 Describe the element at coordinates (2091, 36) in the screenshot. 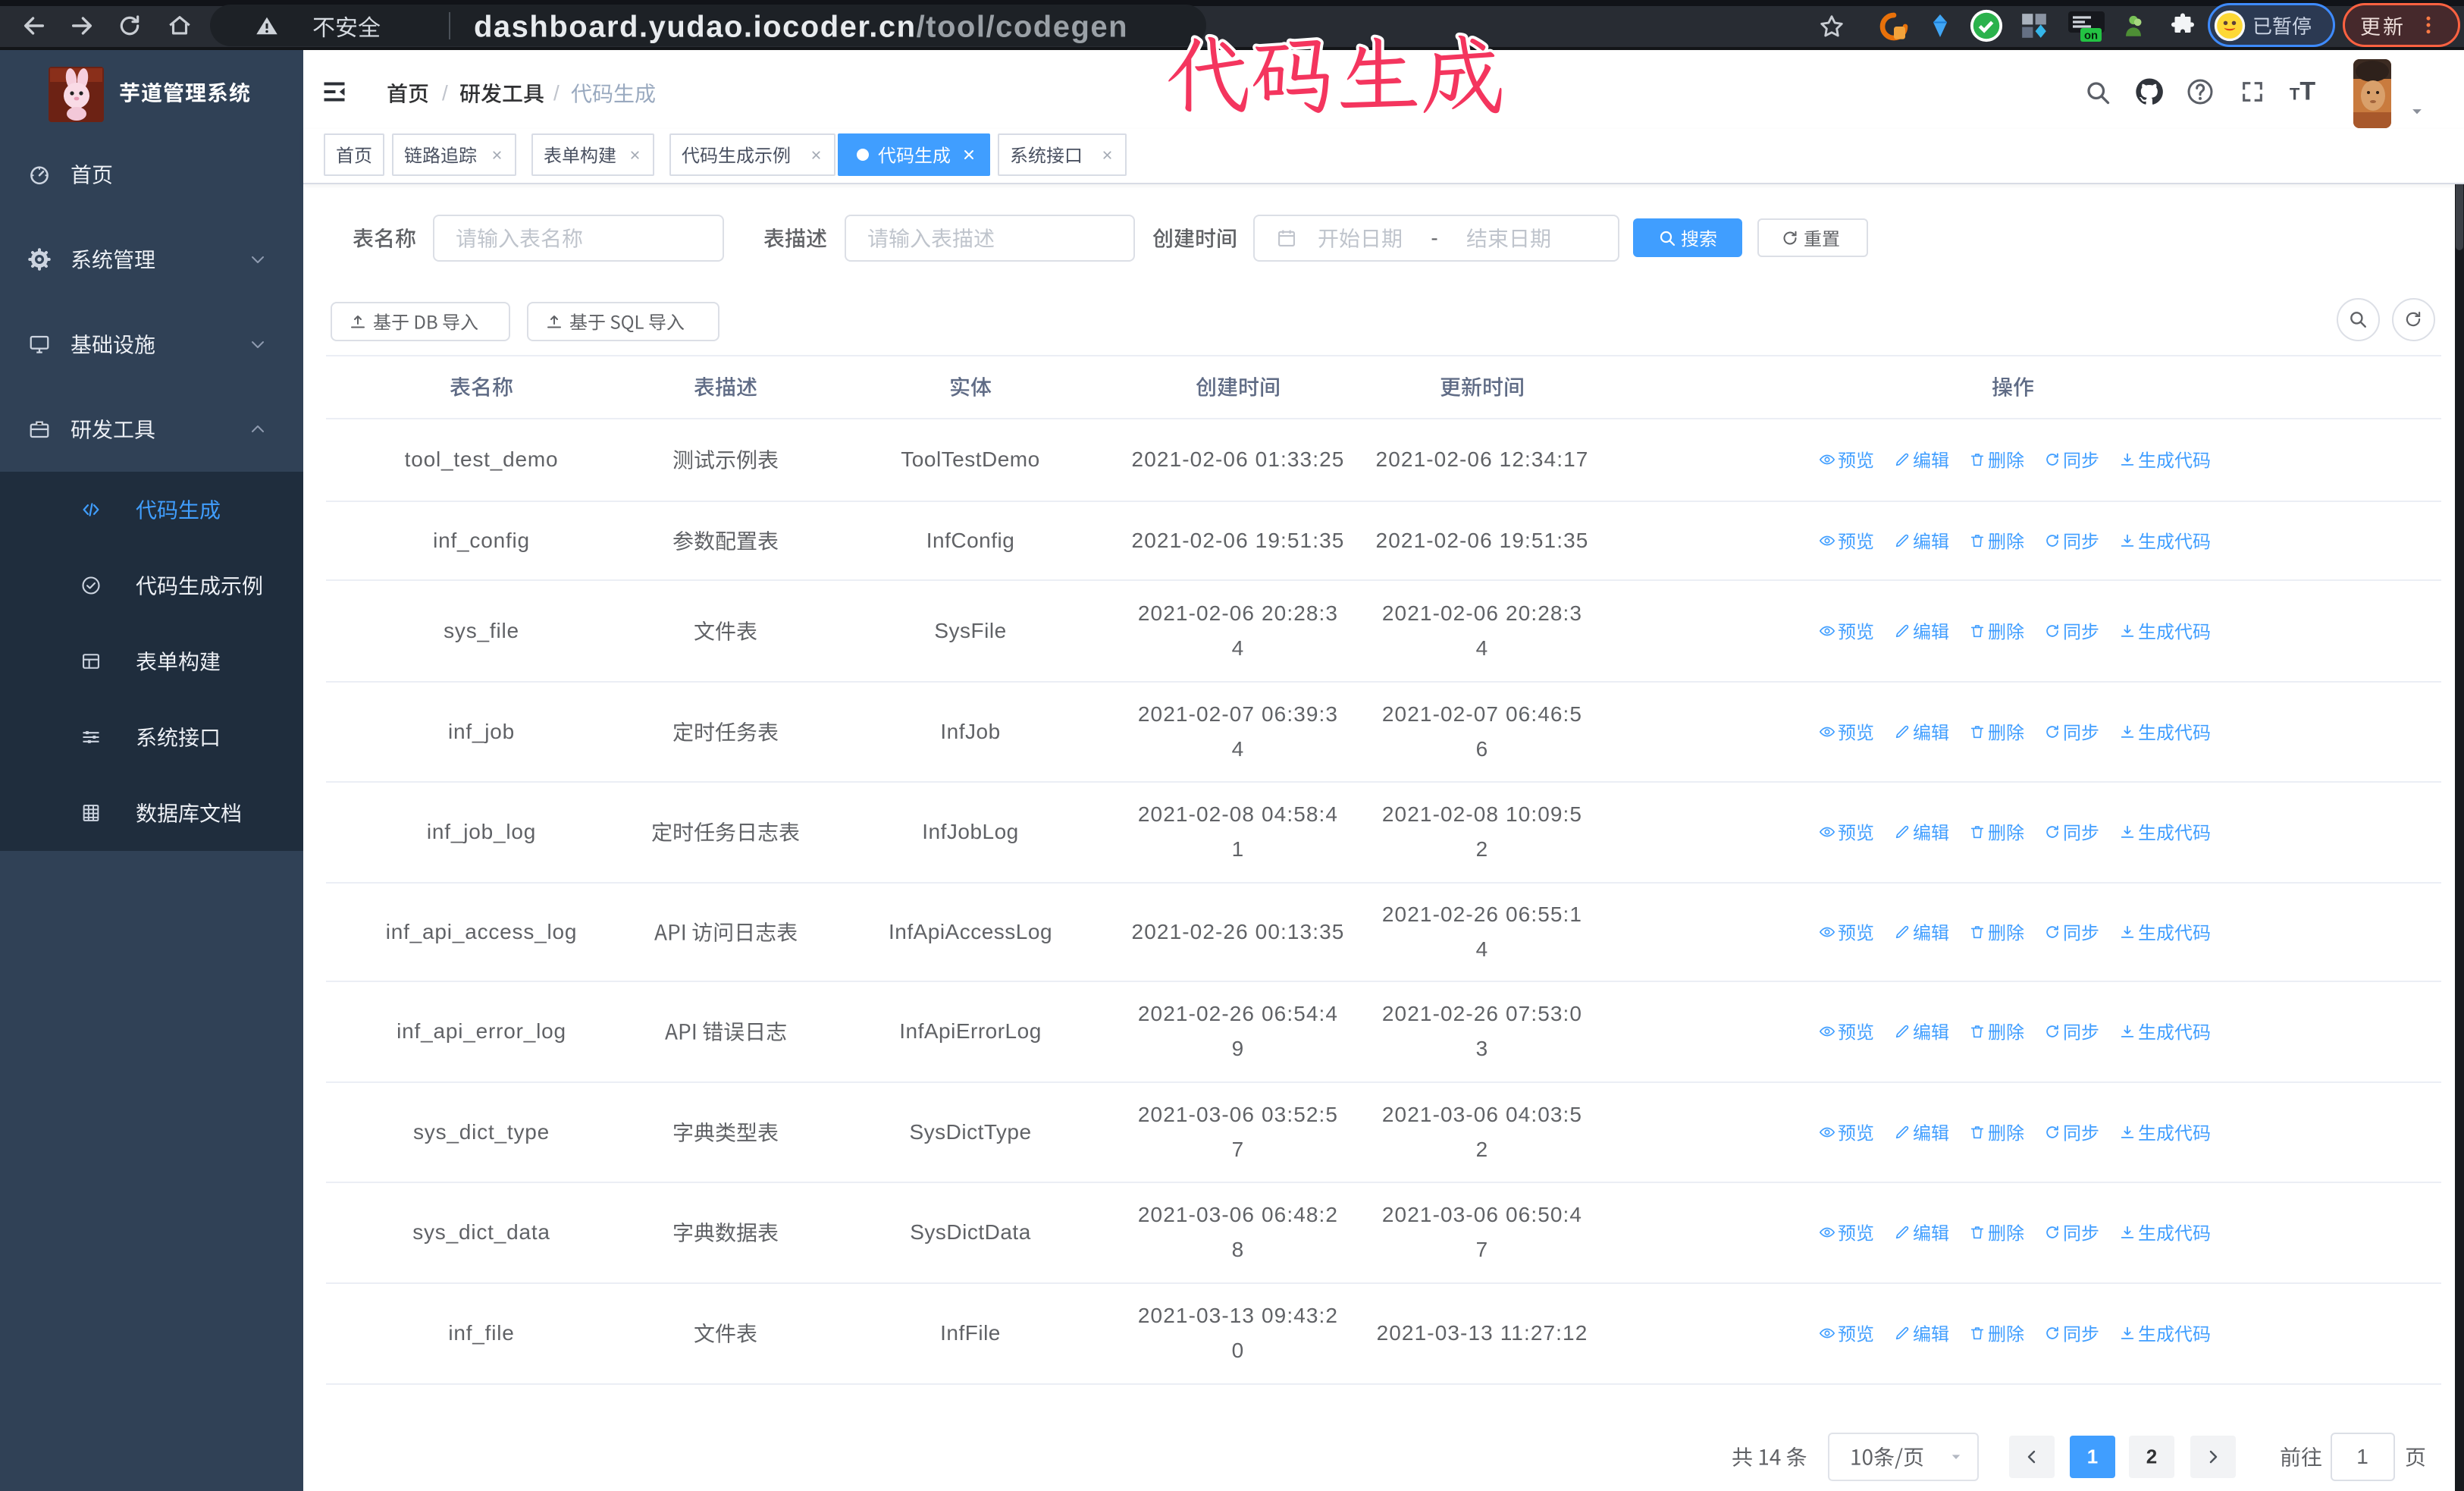

I see `svg-text: on` at that location.